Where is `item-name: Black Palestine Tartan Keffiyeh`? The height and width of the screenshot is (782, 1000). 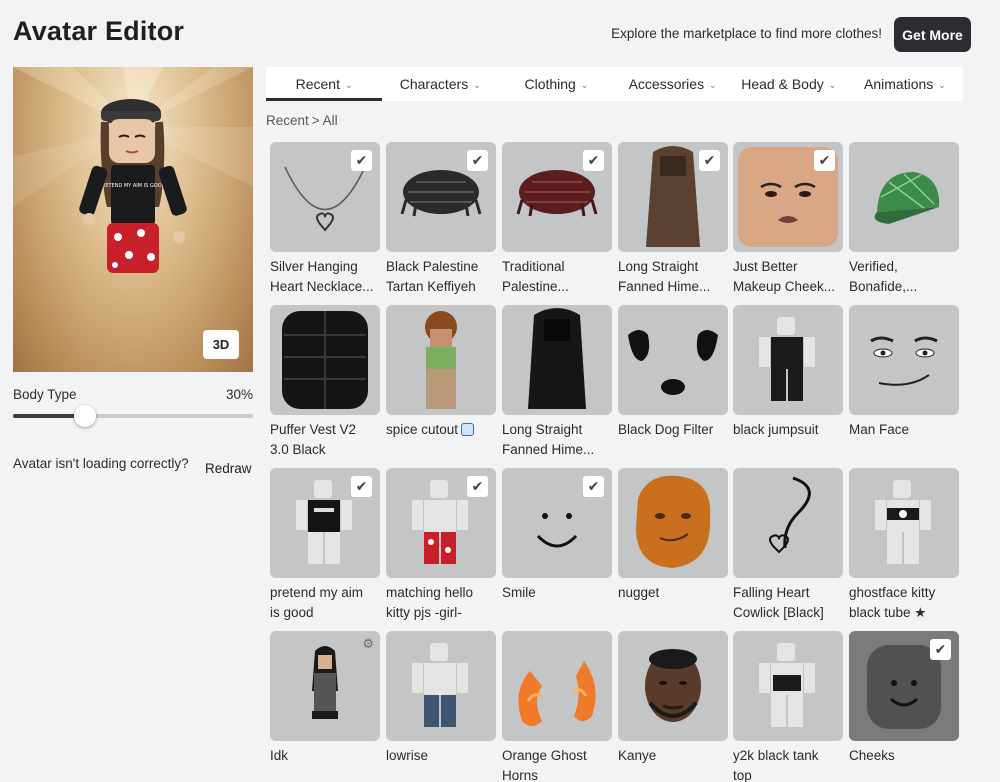 item-name: Black Palestine Tartan Keffiyeh is located at coordinates (442, 277).